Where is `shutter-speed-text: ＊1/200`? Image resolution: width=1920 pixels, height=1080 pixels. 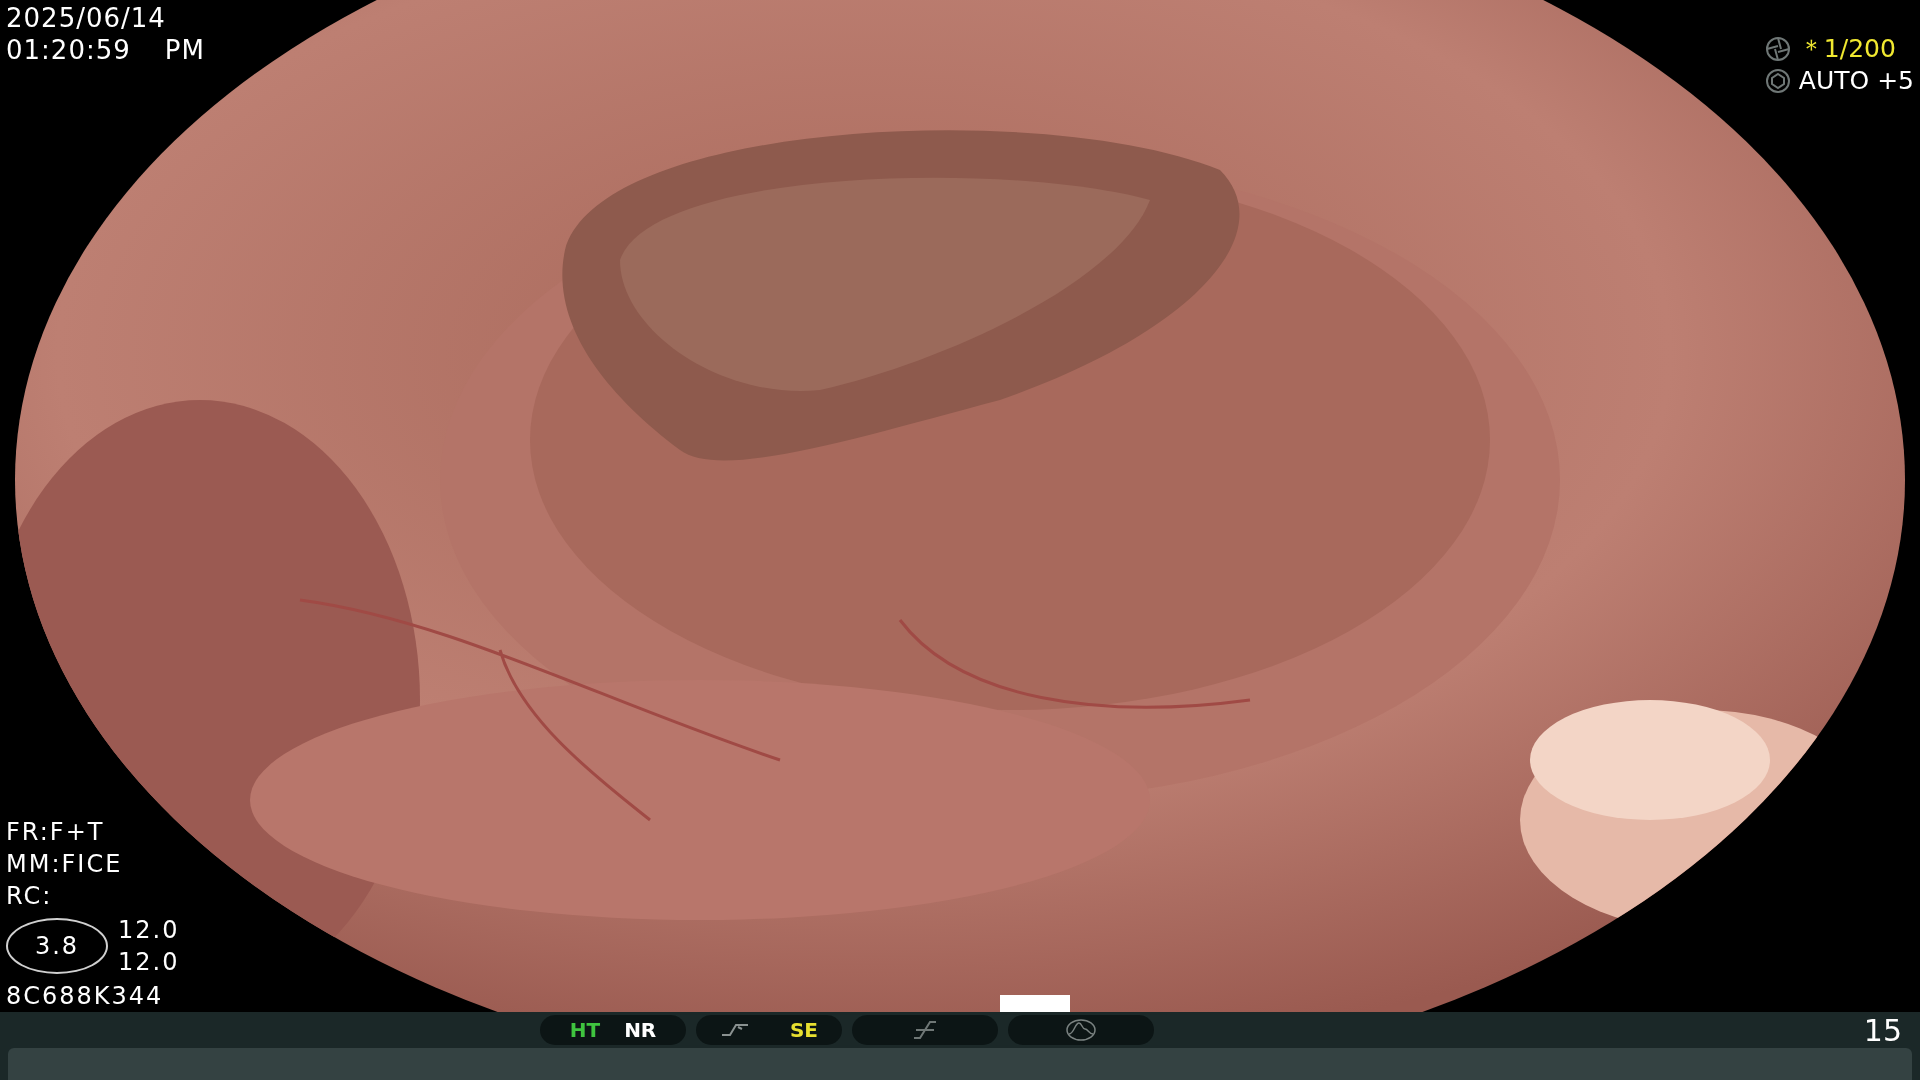
shutter-speed-text: ＊1/200 is located at coordinates (1847, 49).